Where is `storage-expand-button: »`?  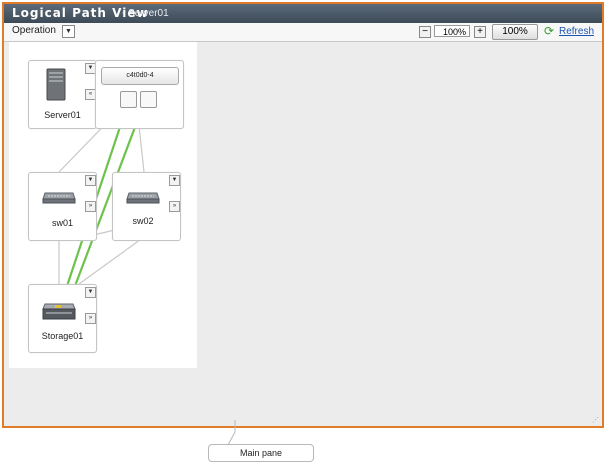 storage-expand-button: » is located at coordinates (90, 318).